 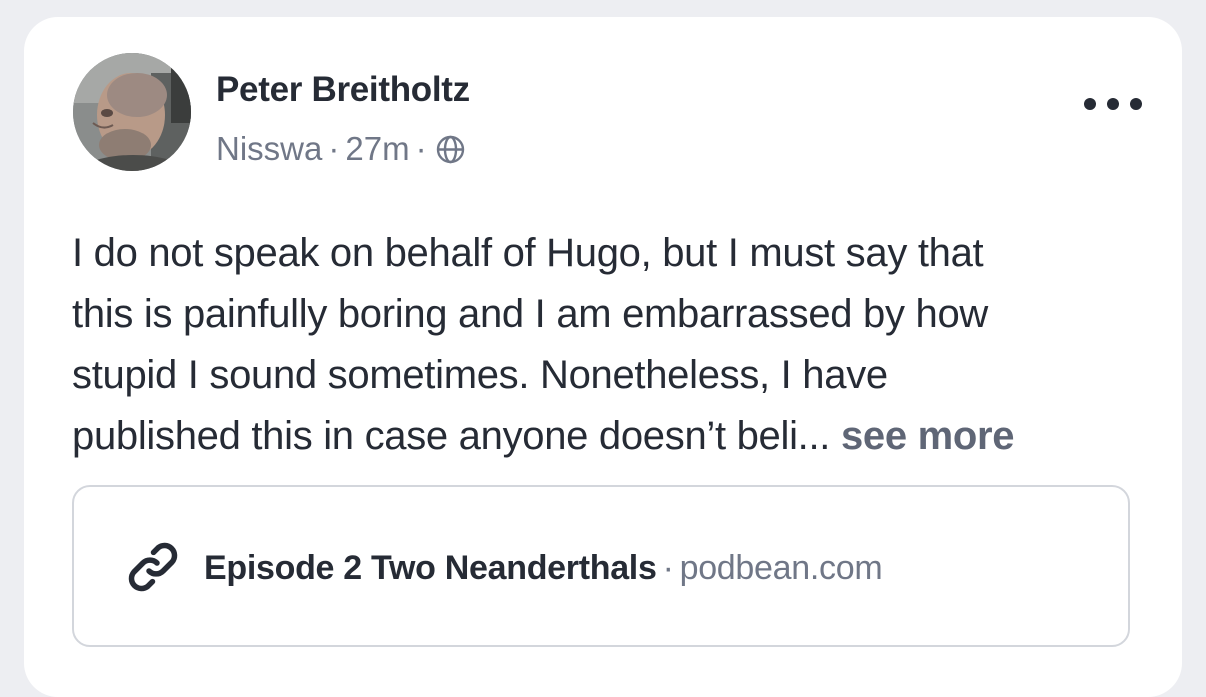 I want to click on avatar, so click(x=132, y=112).